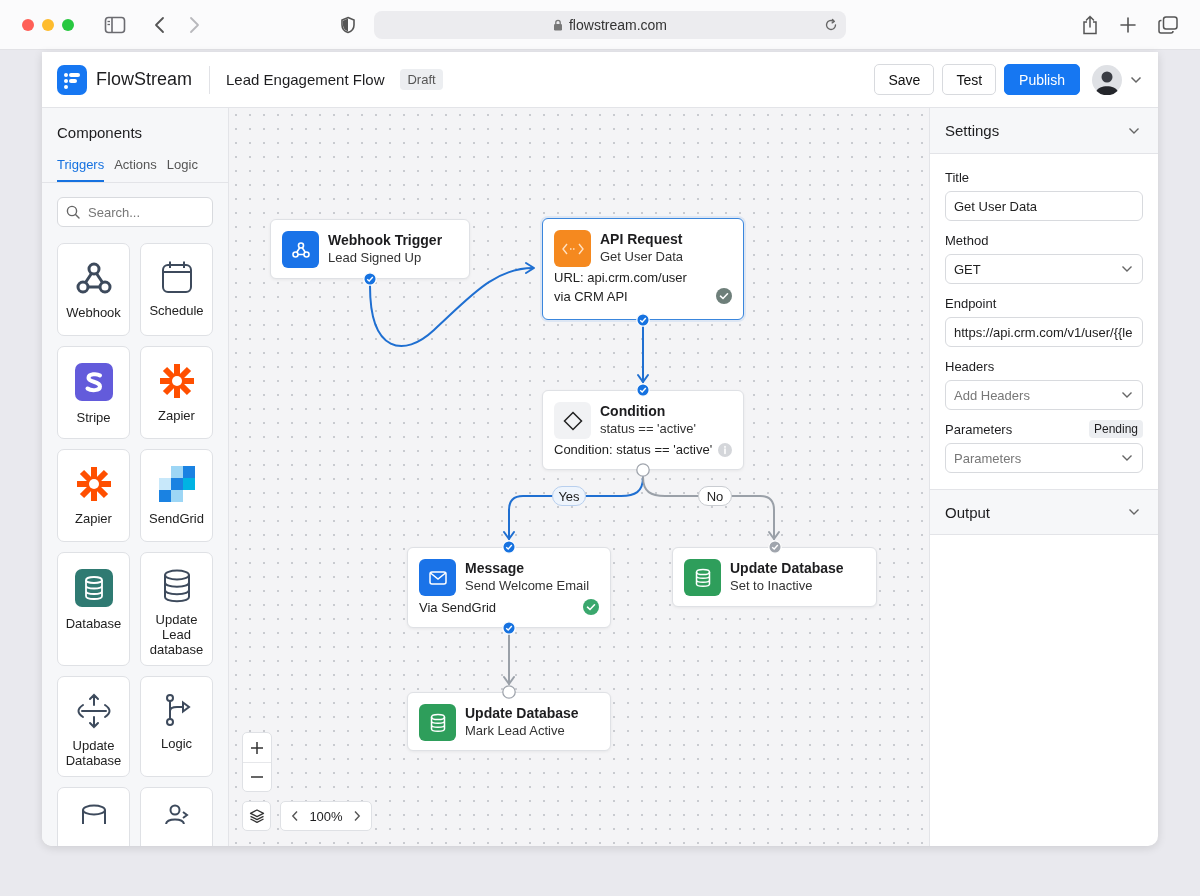 Image resolution: width=1200 pixels, height=896 pixels. I want to click on component-card: Stripe, so click(93, 392).